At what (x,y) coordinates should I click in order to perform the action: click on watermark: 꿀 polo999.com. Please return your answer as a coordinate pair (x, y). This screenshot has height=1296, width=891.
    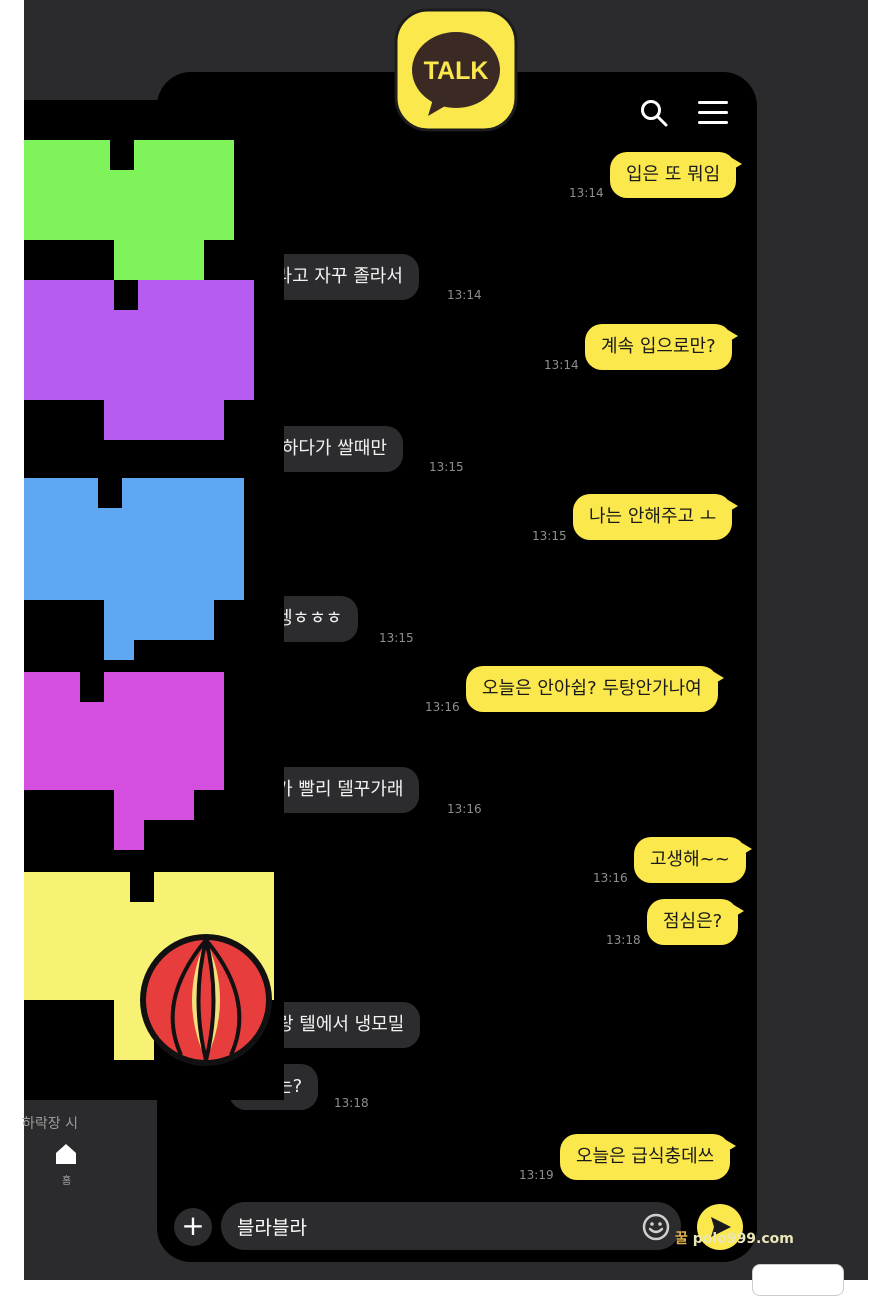
    Looking at the image, I should click on (734, 1238).